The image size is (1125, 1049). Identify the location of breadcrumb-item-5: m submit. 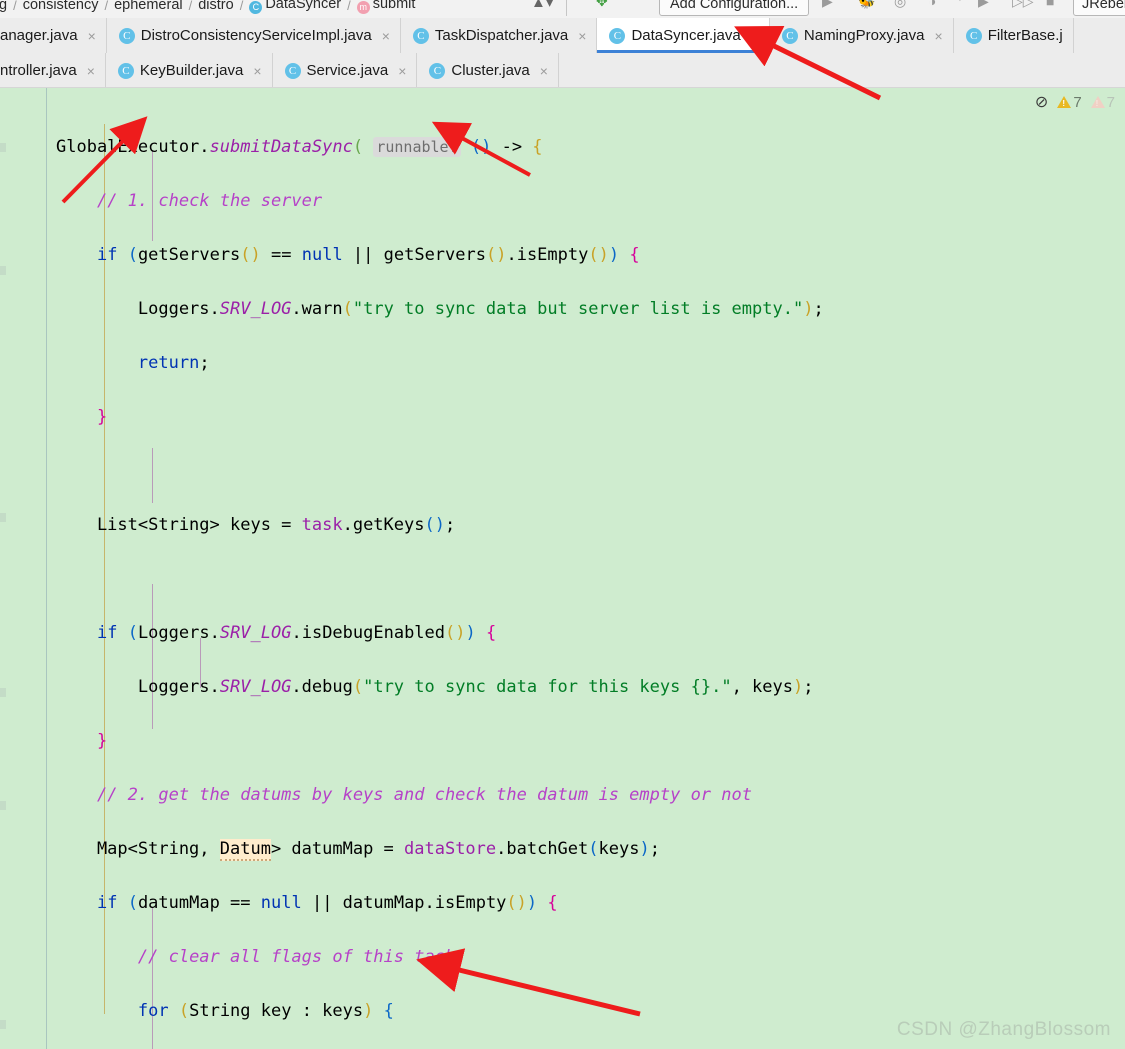
(386, 7).